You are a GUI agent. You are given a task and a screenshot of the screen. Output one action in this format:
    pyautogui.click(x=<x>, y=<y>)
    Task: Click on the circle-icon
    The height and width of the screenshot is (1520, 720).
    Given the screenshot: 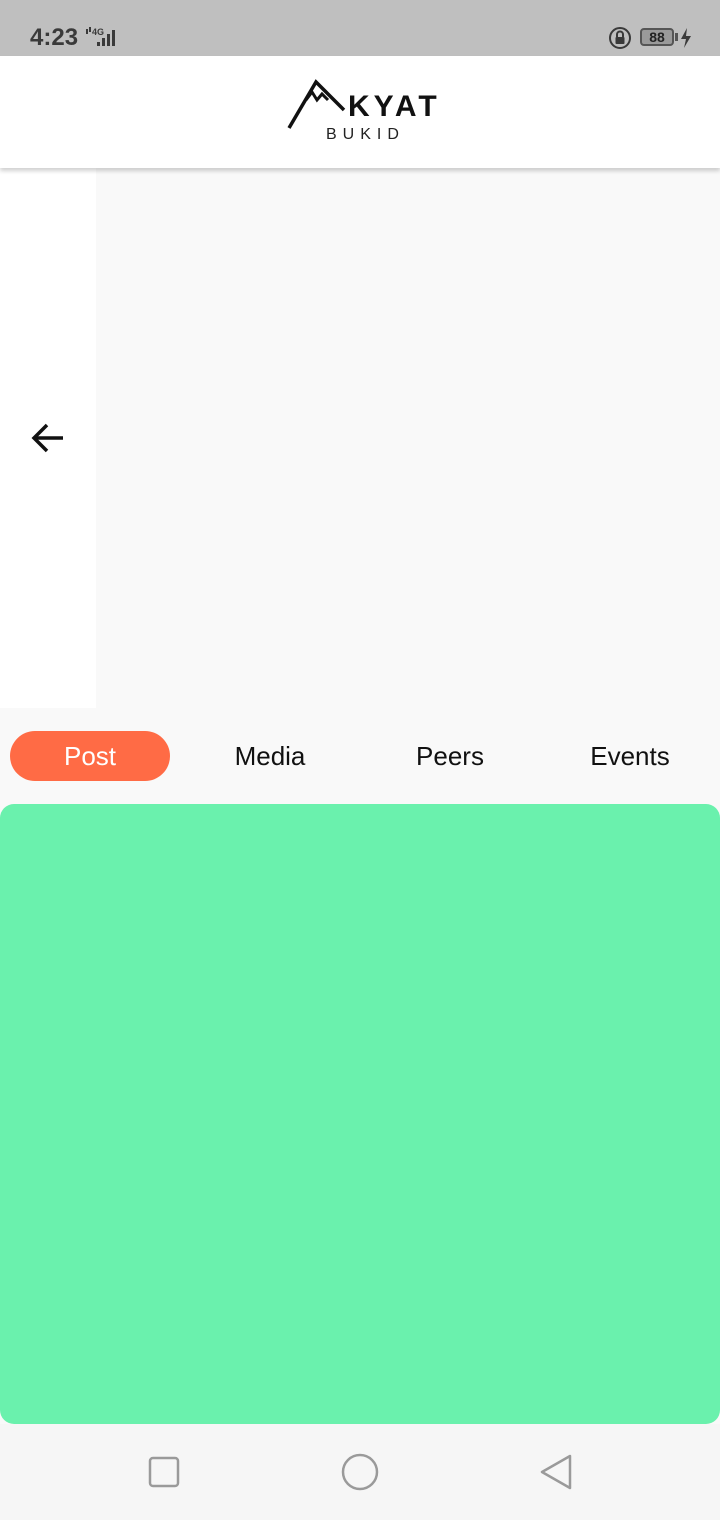 What is the action you would take?
    pyautogui.click(x=360, y=1474)
    